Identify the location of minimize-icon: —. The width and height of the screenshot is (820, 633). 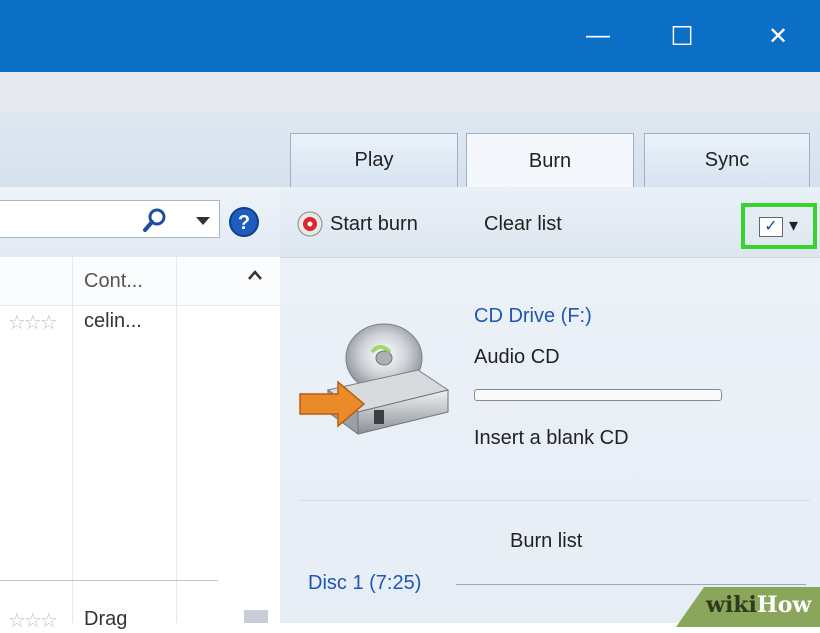
(598, 35).